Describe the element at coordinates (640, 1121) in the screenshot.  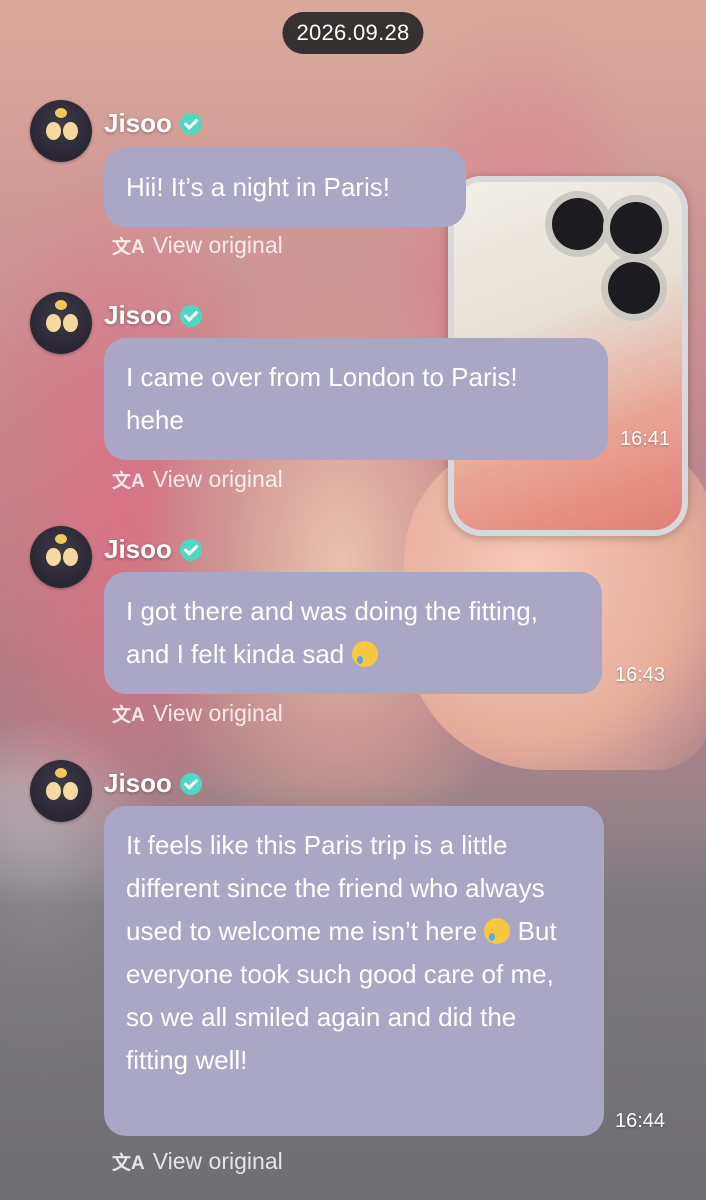
I see `message-time: 16:44` at that location.